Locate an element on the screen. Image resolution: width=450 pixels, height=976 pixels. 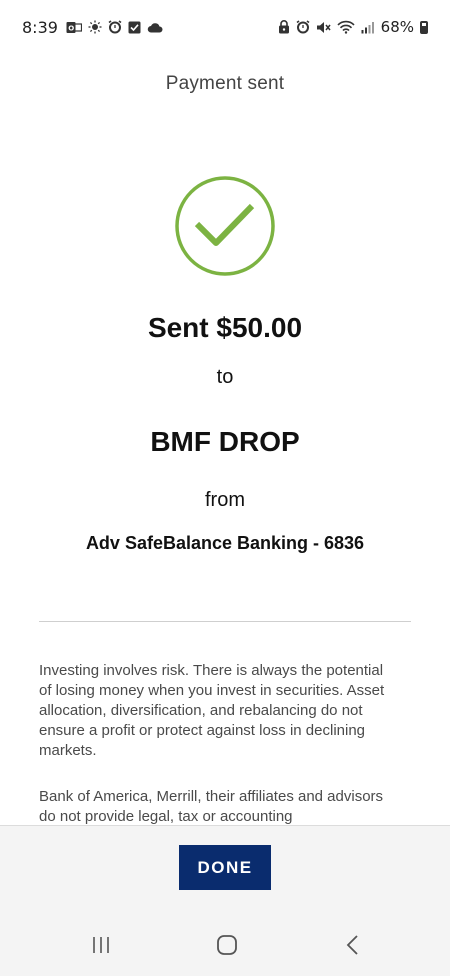
status-left: 8:39 O is located at coordinates (92, 27).